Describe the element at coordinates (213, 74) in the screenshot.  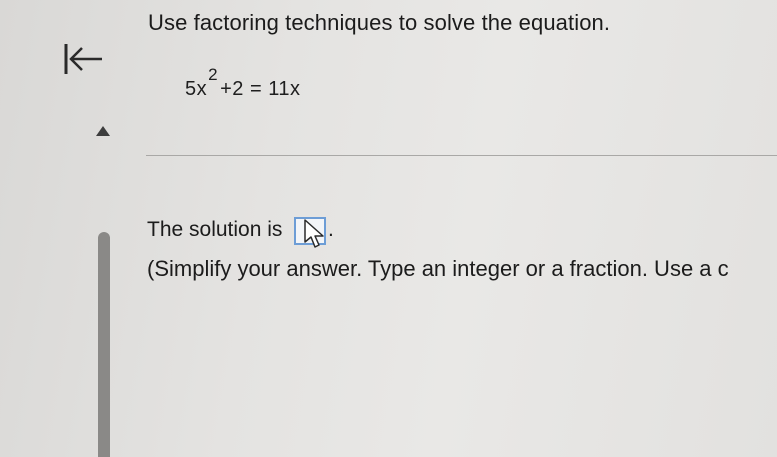
I see `equation-exponent: 2` at that location.